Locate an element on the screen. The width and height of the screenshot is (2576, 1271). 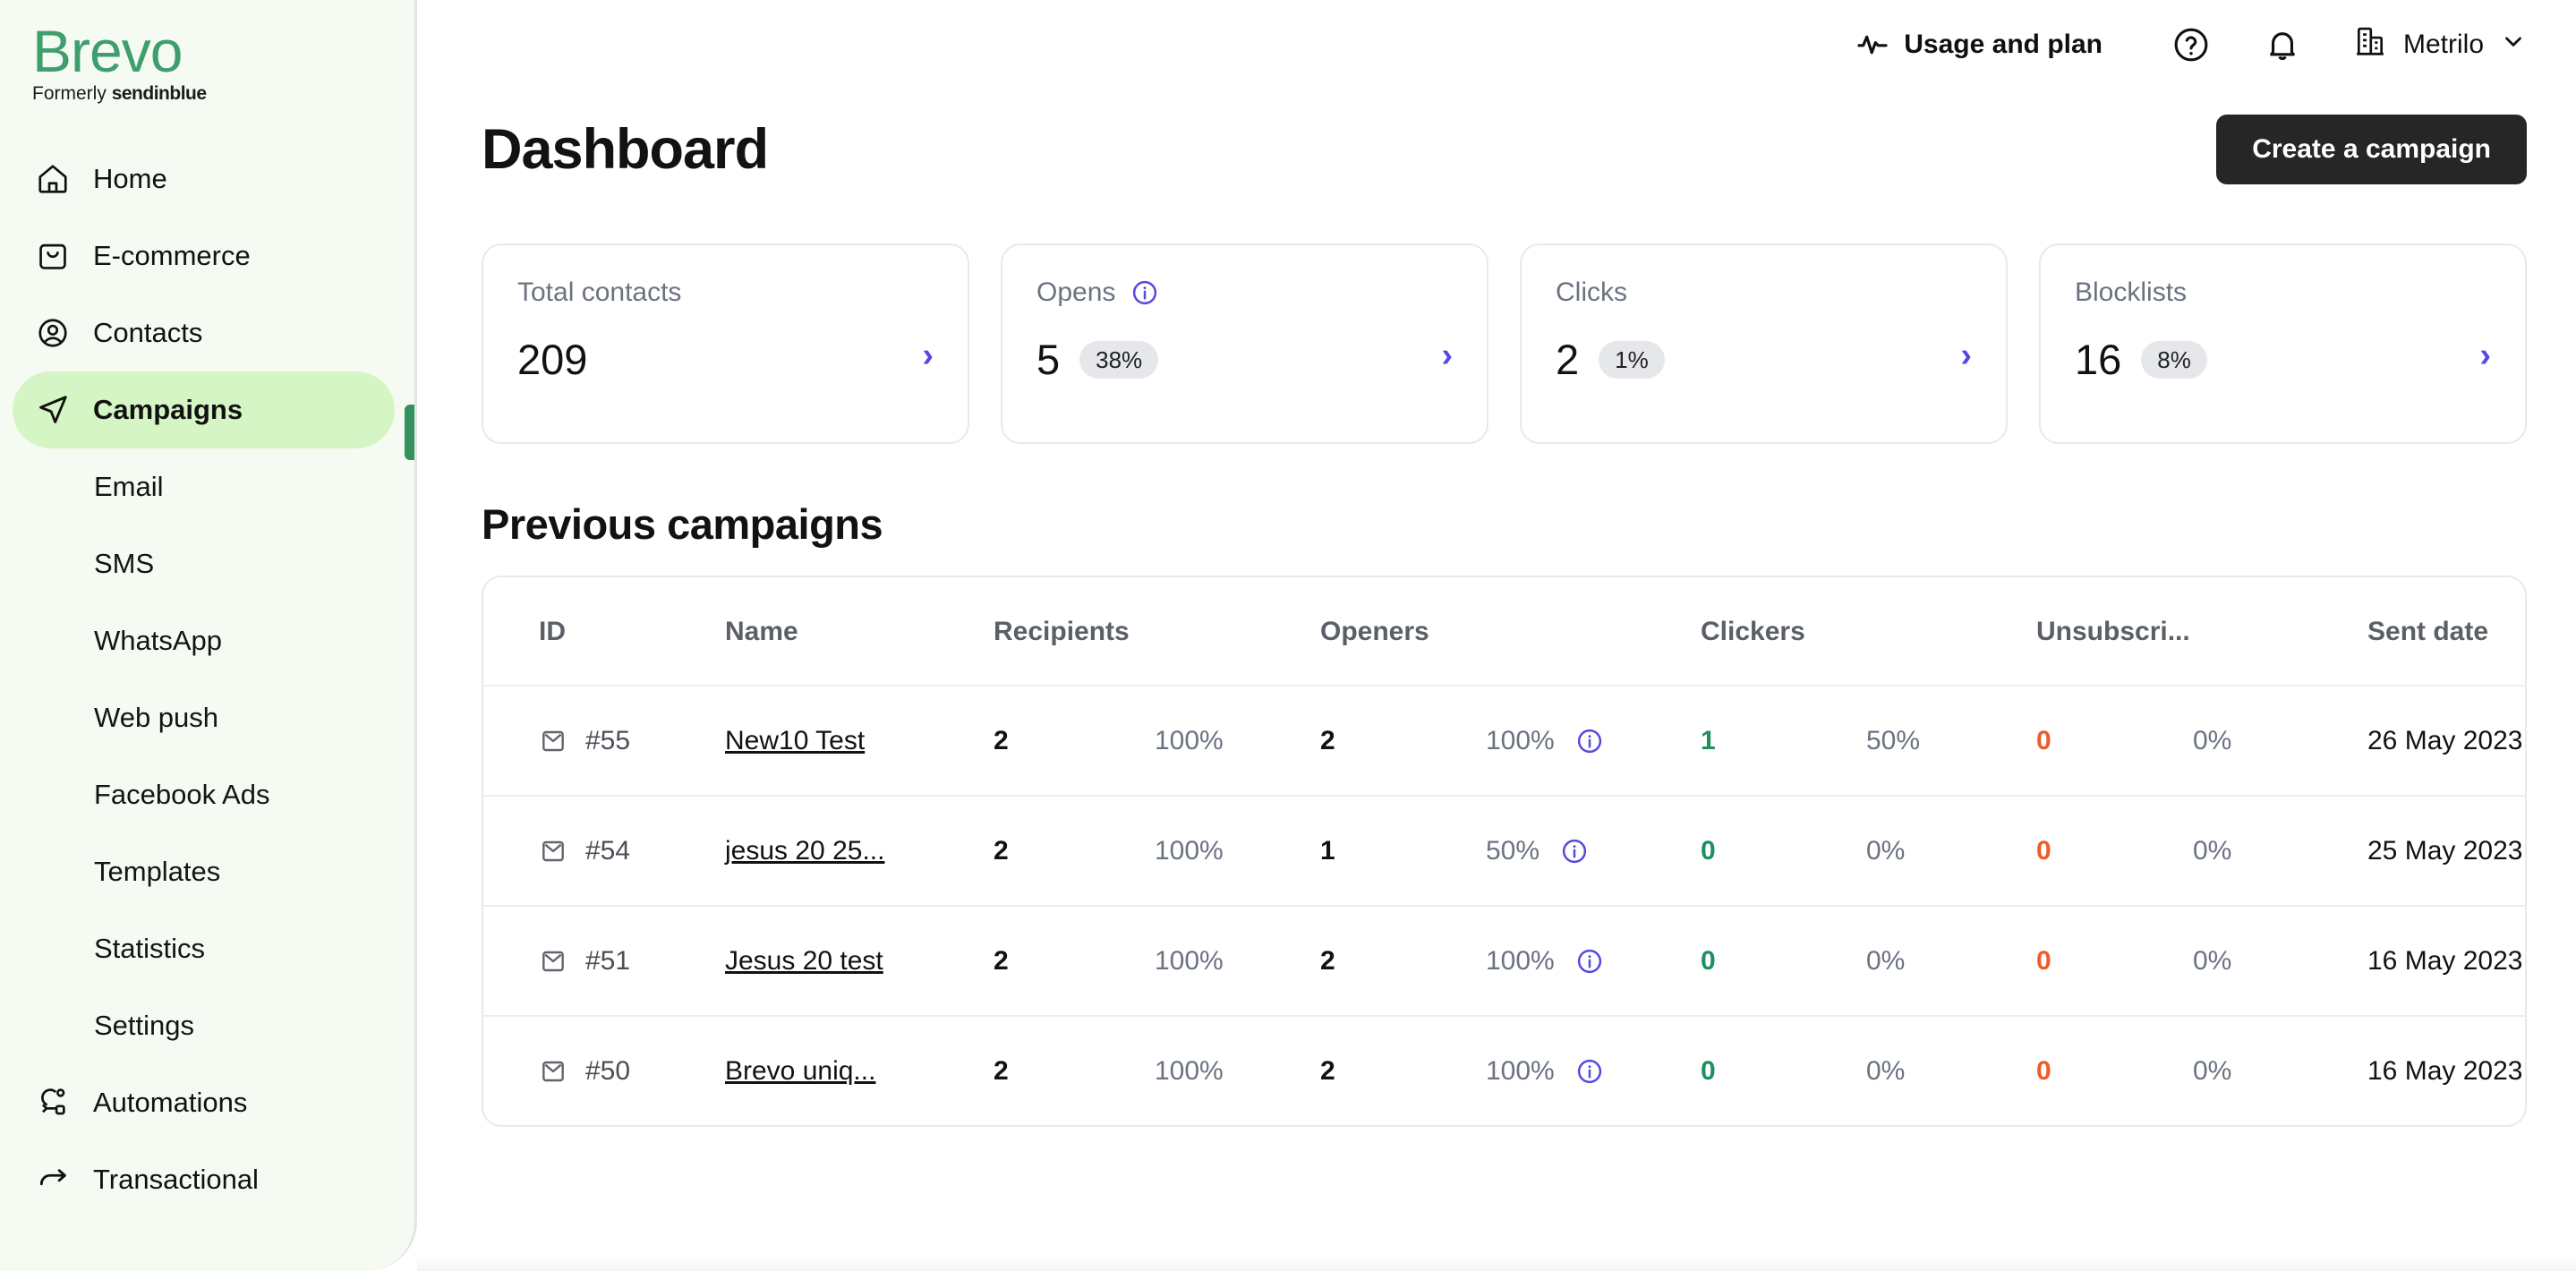
section-title-previous-campaigns: Previous campaigns is located at coordinates (682, 524).